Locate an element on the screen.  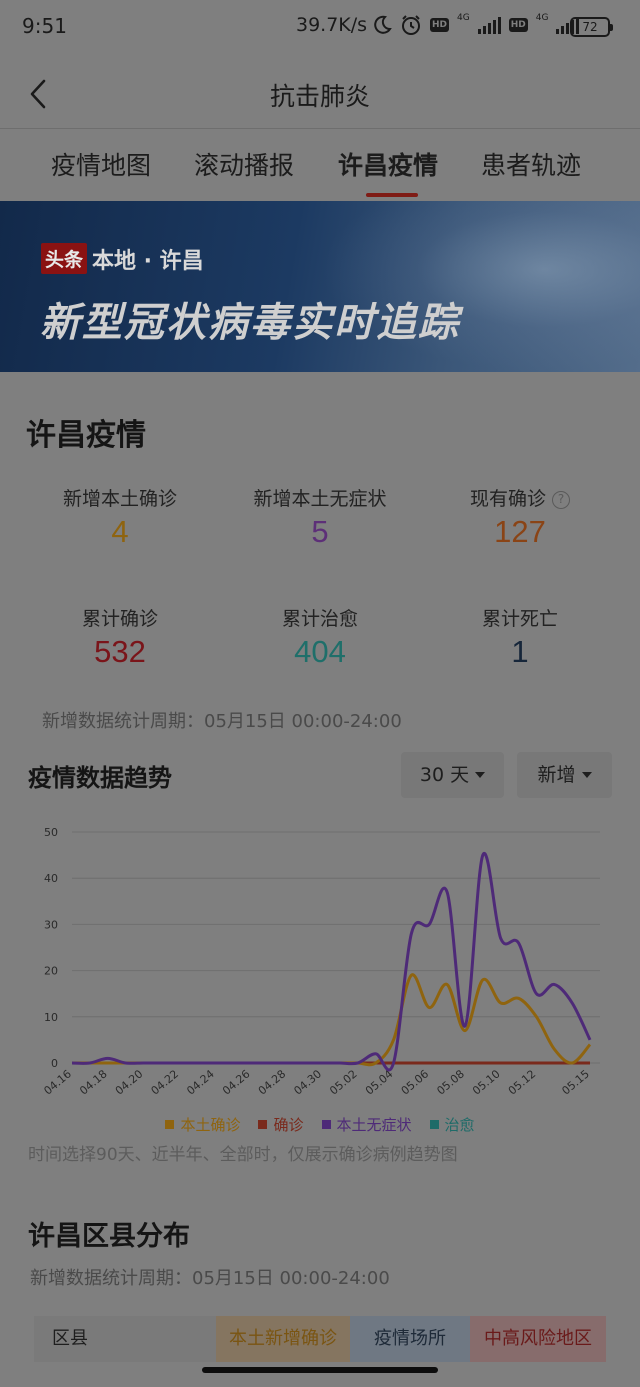
stat-value-new-local-confirmed: 4 is located at coordinates (120, 531).